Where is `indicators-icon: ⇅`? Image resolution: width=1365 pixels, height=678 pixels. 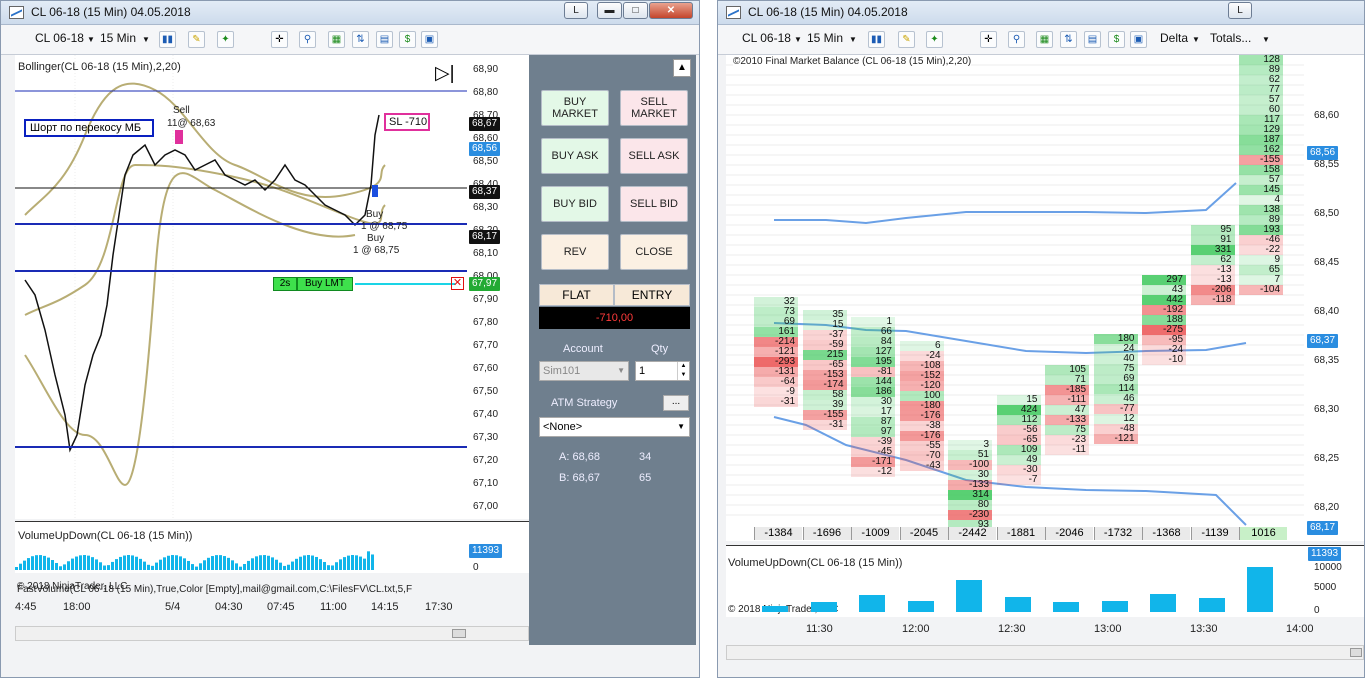
indicators-icon: ⇅ is located at coordinates (360, 39).